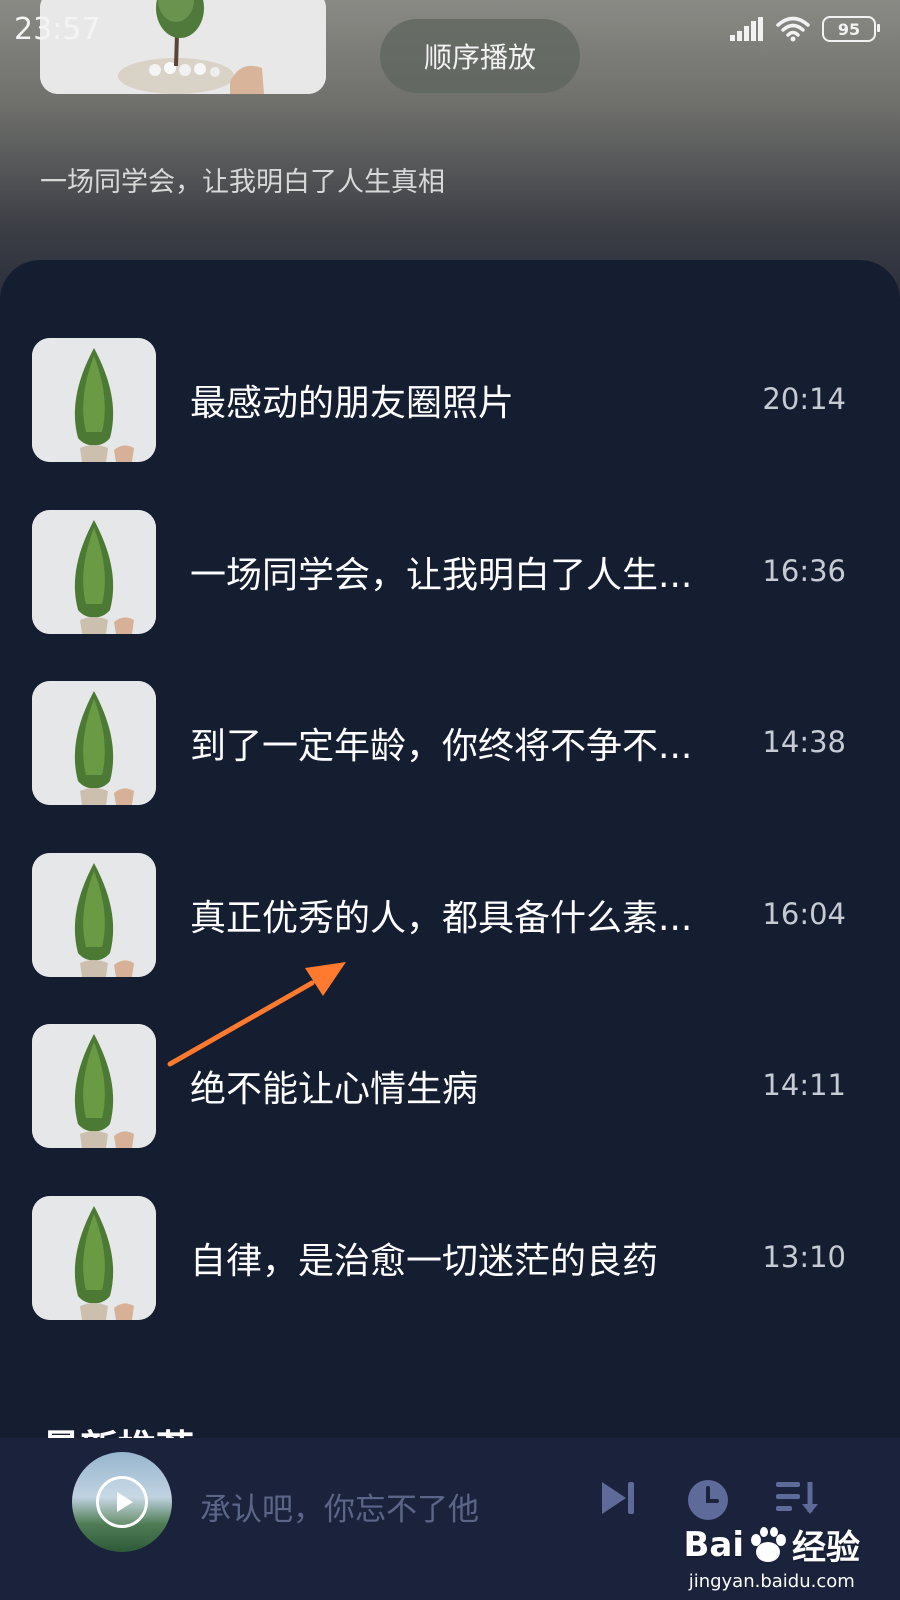  What do you see at coordinates (826, 1548) in the screenshot?
I see `watermark-logo-text-2: 经验` at bounding box center [826, 1548].